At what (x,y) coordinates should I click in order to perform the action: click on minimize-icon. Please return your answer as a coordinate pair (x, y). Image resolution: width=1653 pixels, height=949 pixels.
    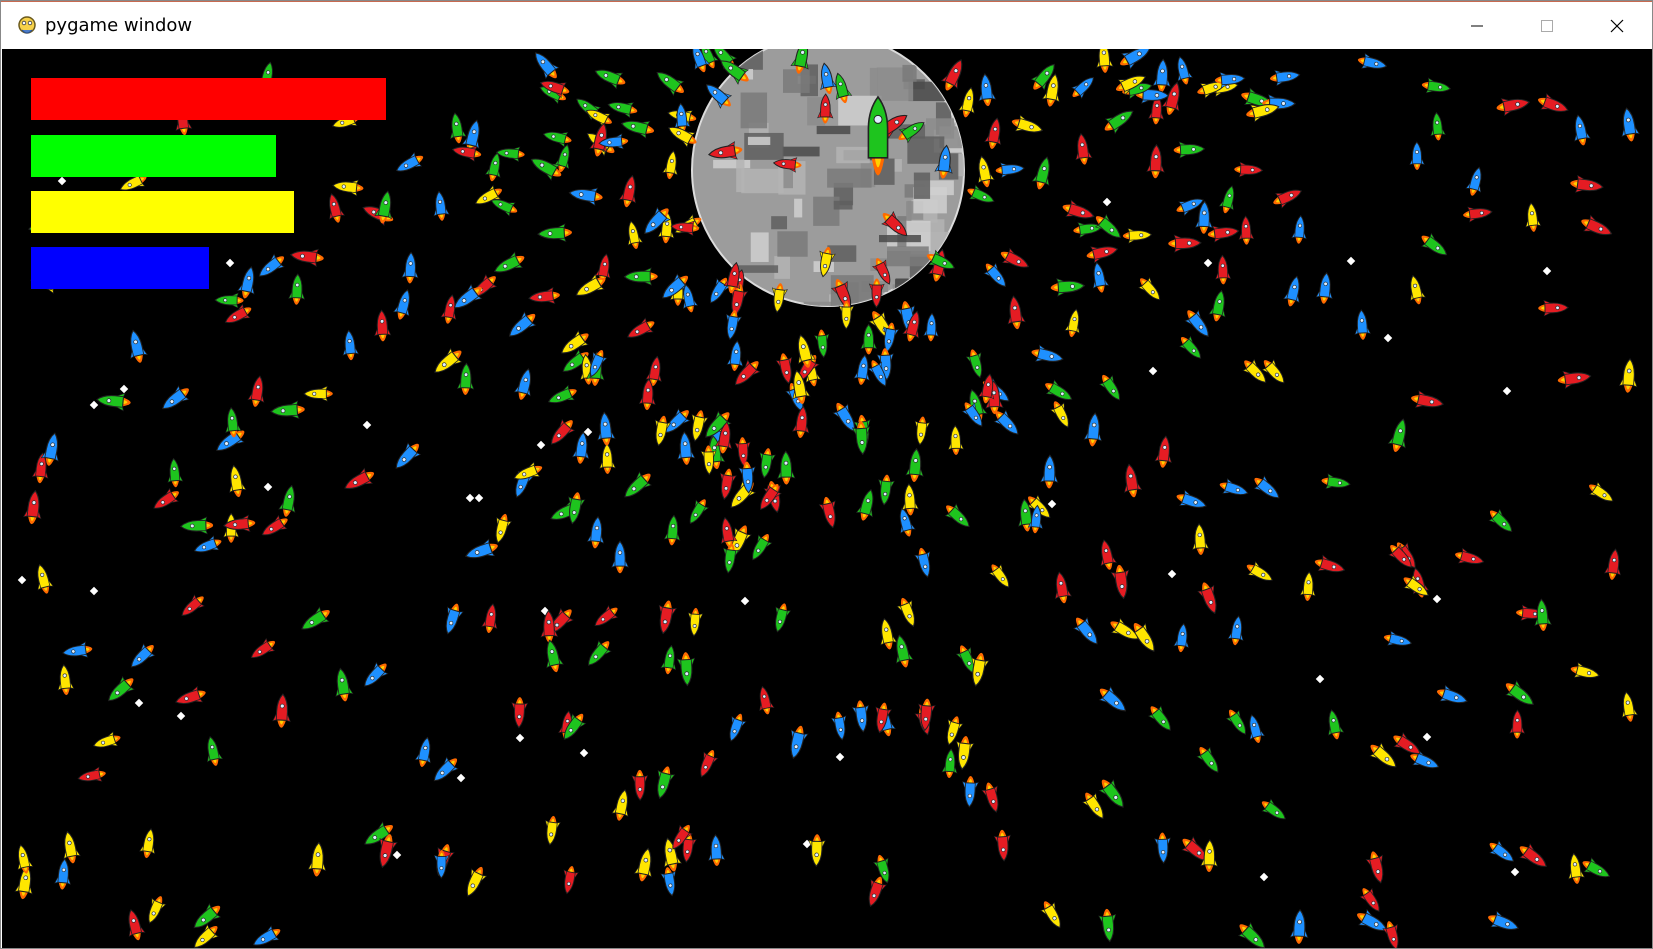
    Looking at the image, I should click on (1477, 25).